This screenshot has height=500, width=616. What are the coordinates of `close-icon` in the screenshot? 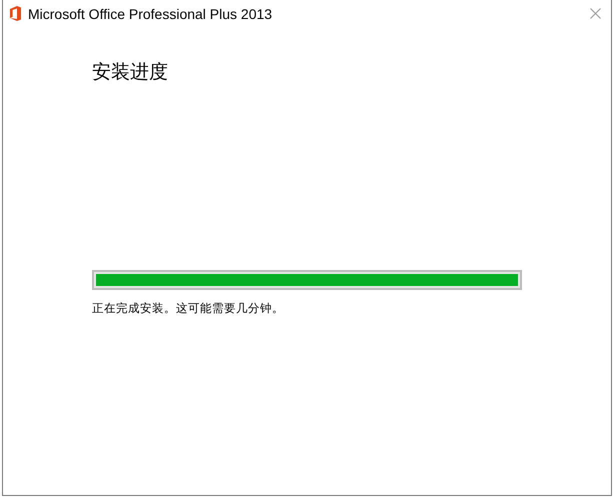 It's located at (595, 13).